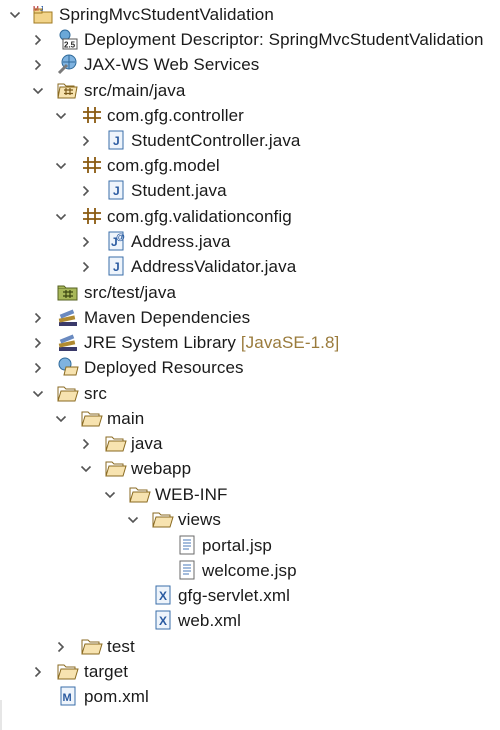 The width and height of the screenshot is (500, 730). I want to click on tree-item-label: JRE System Library [JavaSE-1.8], so click(211, 342).